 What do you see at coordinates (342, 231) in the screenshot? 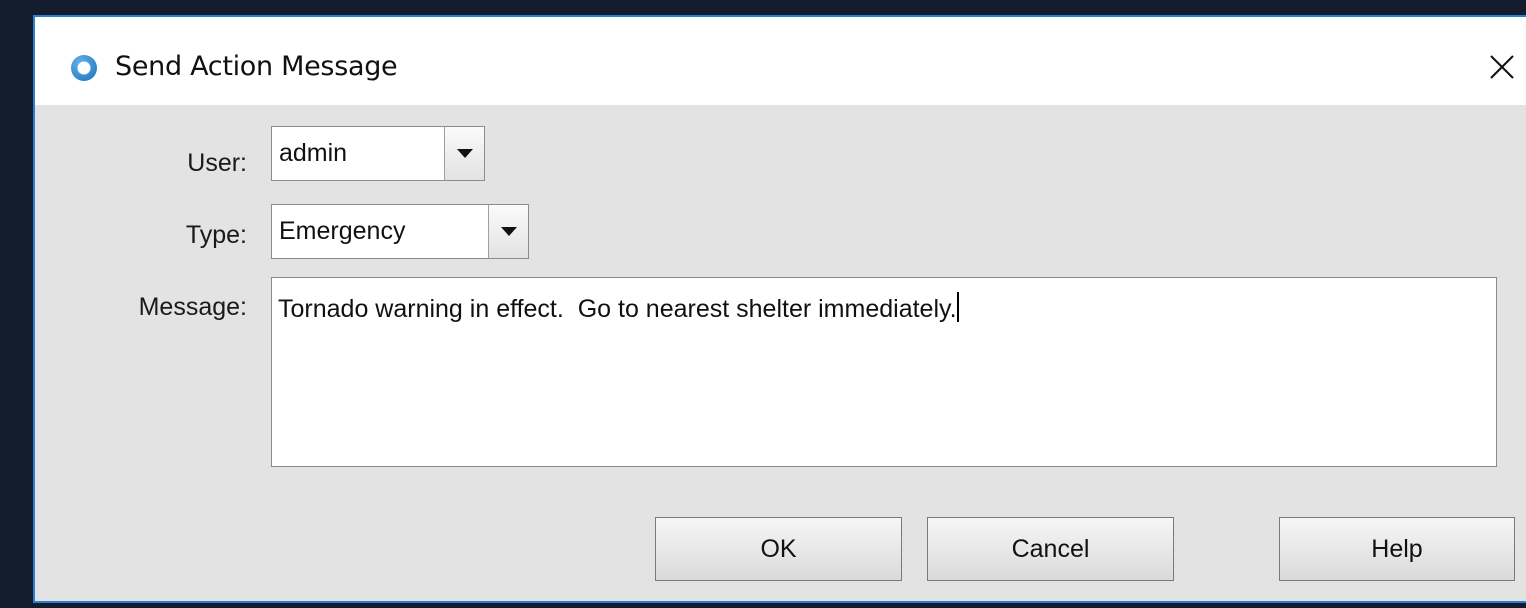
I see `type-select-value: Emergency` at bounding box center [342, 231].